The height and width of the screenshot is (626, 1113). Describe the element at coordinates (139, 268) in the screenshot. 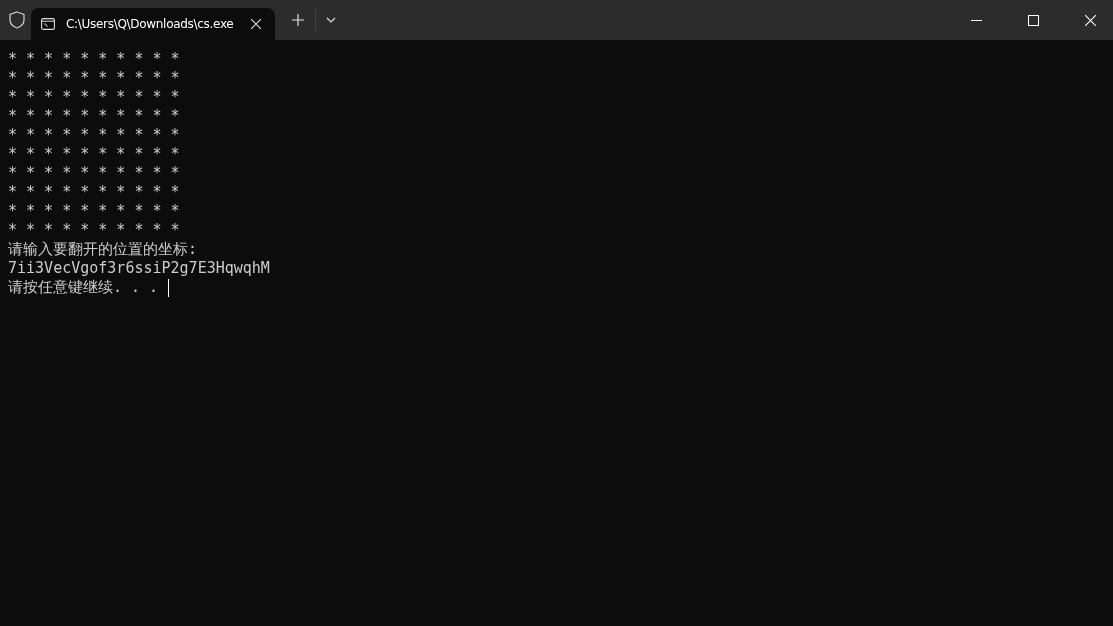

I see `output-line: 7ii3VecVgof3r6ssiP2g7E3HqwqhM` at that location.